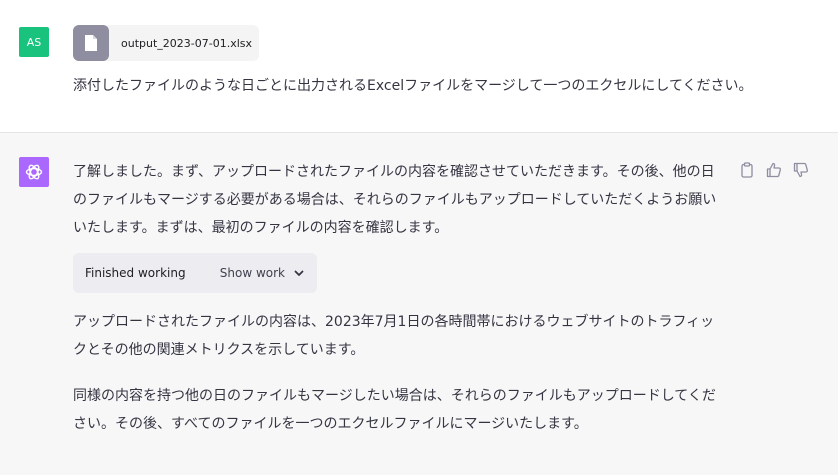  Describe the element at coordinates (747, 170) in the screenshot. I see `clipboard-icon` at that location.